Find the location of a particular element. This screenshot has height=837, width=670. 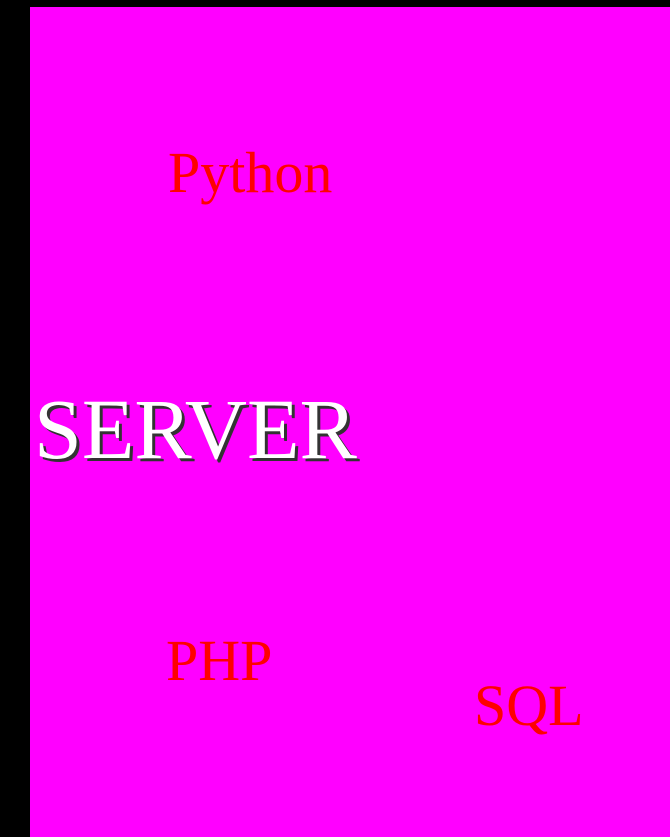

sql-word: SQL is located at coordinates (529, 705).